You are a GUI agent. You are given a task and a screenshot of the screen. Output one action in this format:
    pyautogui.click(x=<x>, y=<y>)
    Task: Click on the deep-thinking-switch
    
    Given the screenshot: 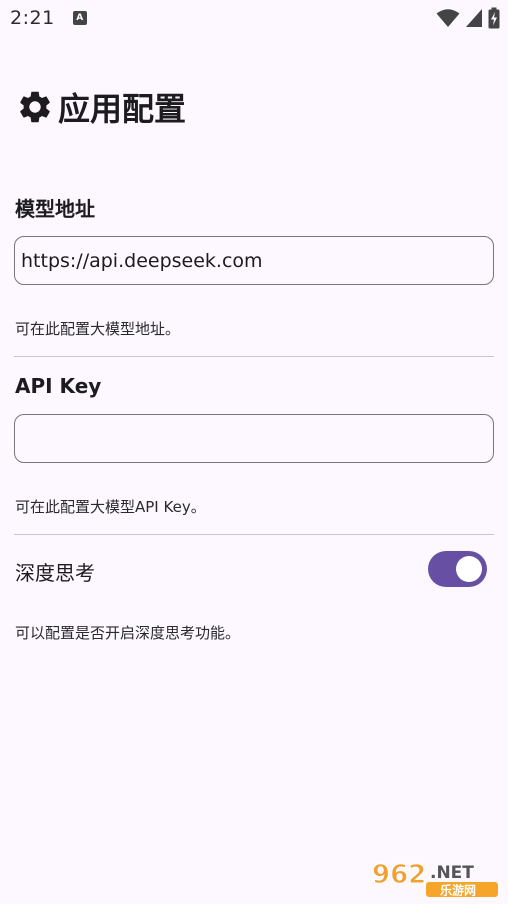 What is the action you would take?
    pyautogui.click(x=457, y=569)
    